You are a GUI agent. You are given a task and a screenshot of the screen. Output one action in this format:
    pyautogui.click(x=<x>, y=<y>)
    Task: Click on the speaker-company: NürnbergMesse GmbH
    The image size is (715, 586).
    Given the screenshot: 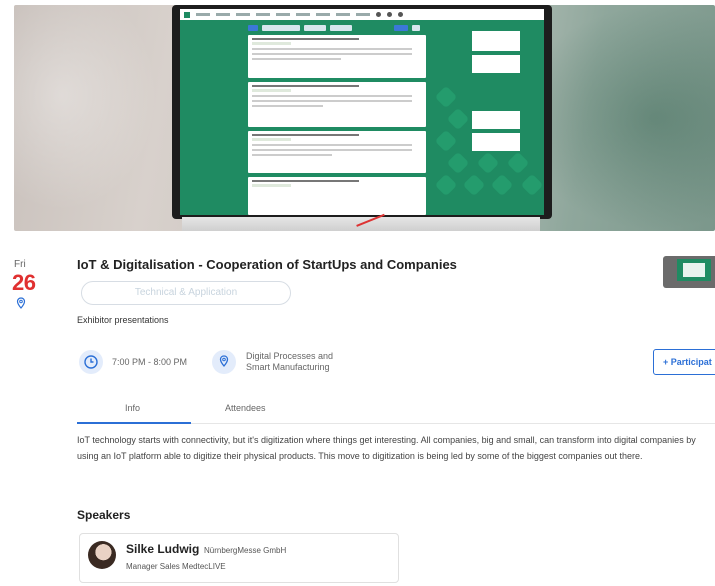 What is the action you would take?
    pyautogui.click(x=245, y=550)
    